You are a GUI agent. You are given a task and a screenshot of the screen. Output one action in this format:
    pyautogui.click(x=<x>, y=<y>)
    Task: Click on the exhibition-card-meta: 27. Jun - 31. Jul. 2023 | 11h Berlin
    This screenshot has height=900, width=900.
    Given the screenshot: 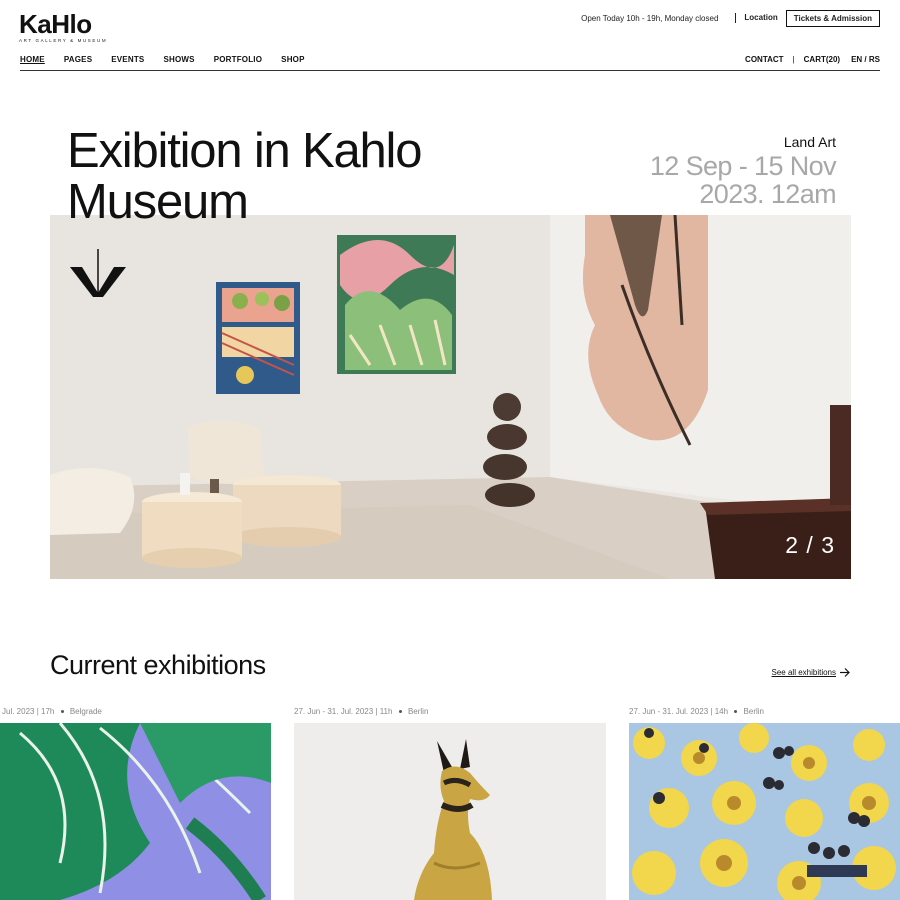 What is the action you would take?
    pyautogui.click(x=361, y=711)
    